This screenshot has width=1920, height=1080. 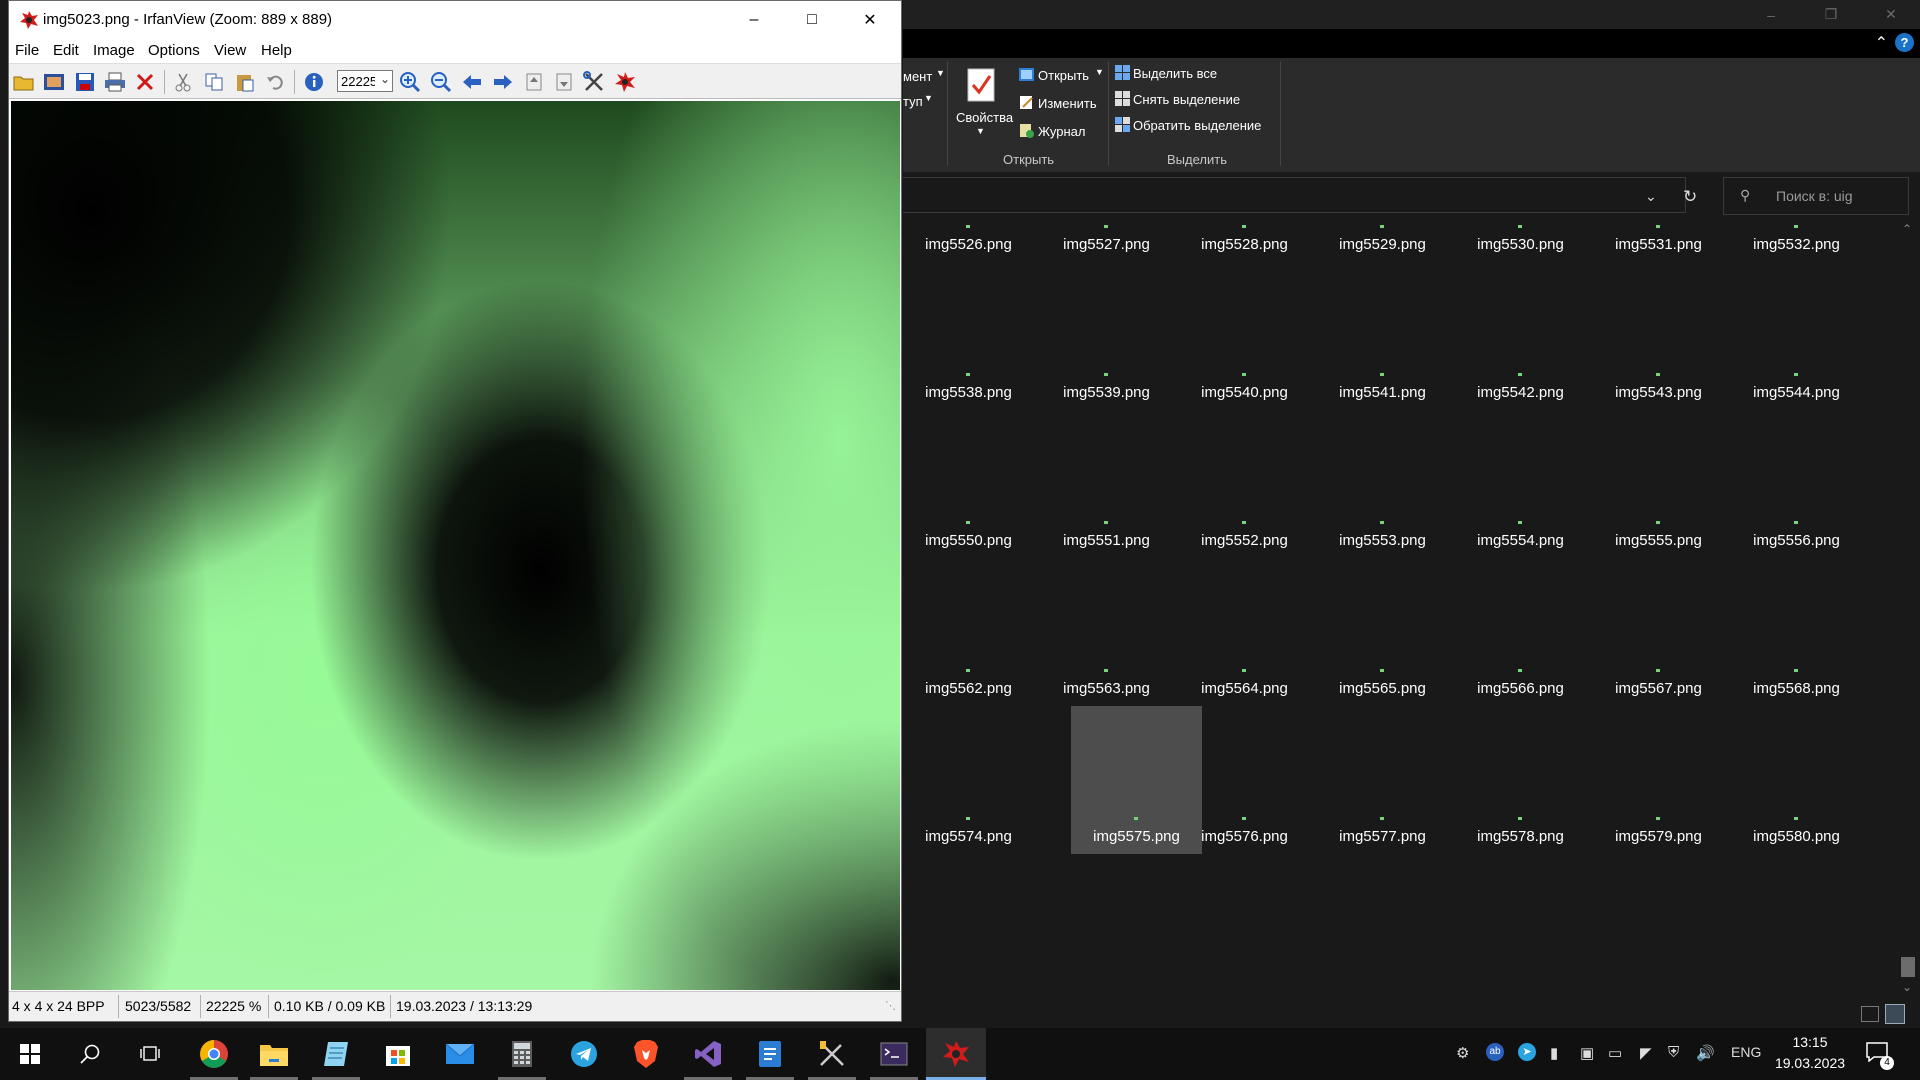 I want to click on file-item: img5565.png, so click(x=1382, y=736).